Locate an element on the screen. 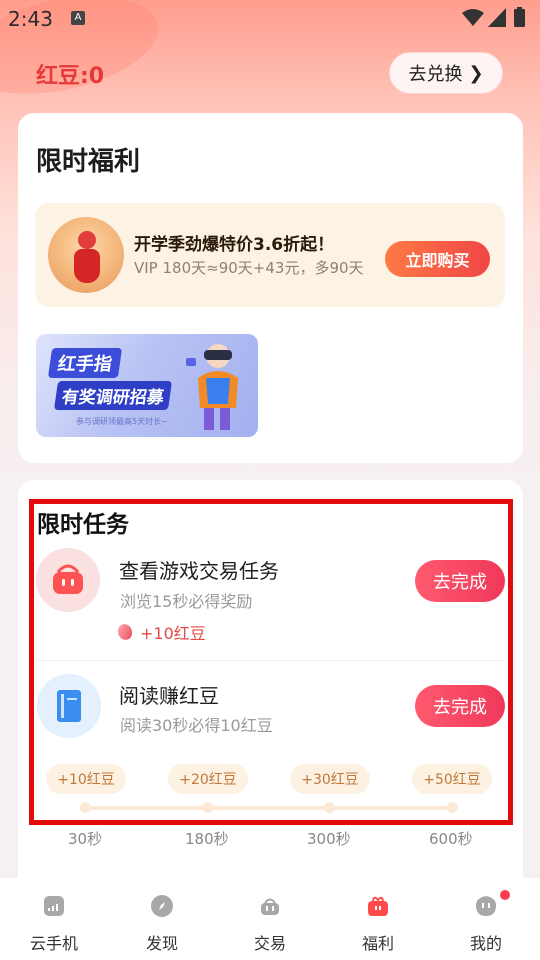  task-name: 查看游戏交易任务 is located at coordinates (199, 571).